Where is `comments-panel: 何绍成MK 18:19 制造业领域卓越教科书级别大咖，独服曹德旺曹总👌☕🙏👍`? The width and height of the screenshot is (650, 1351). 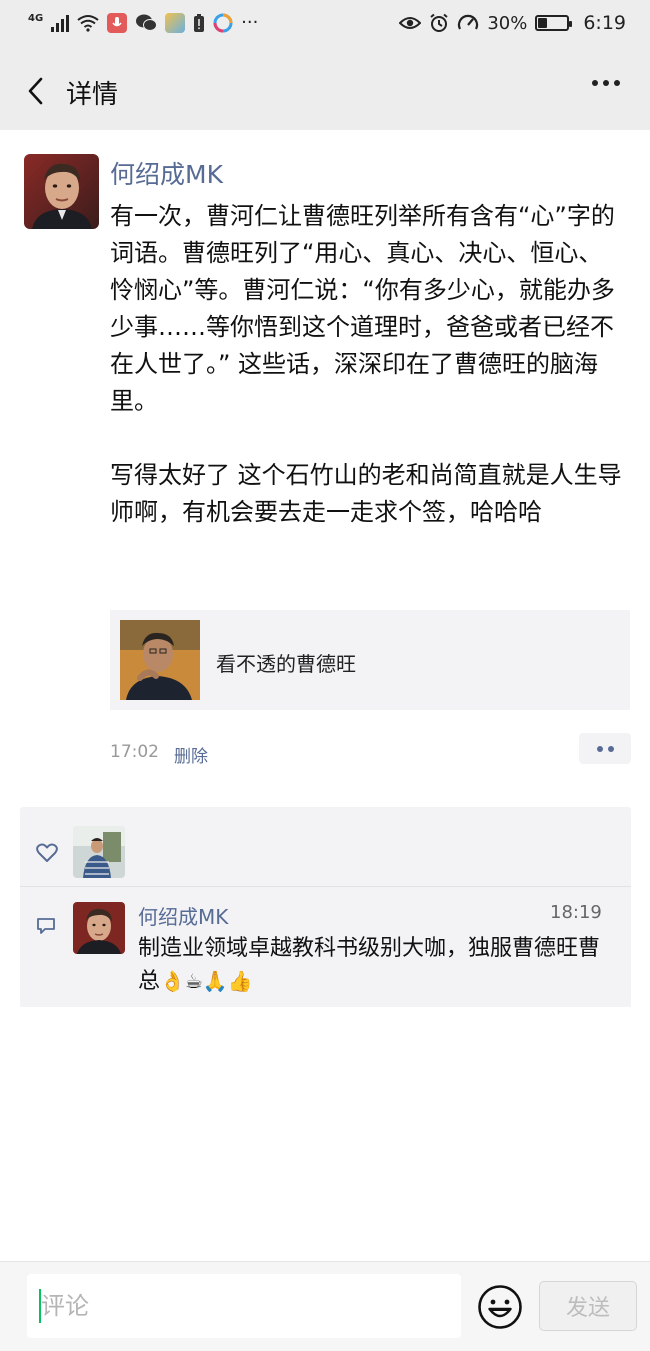
comments-panel: 何绍成MK 18:19 制造业领域卓越教科书级别大咖，独服曹德旺曹总👌☕🙏👍 is located at coordinates (325, 947).